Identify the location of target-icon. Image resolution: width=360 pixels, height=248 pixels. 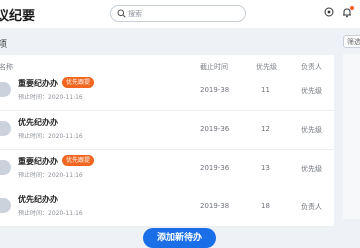
(329, 12).